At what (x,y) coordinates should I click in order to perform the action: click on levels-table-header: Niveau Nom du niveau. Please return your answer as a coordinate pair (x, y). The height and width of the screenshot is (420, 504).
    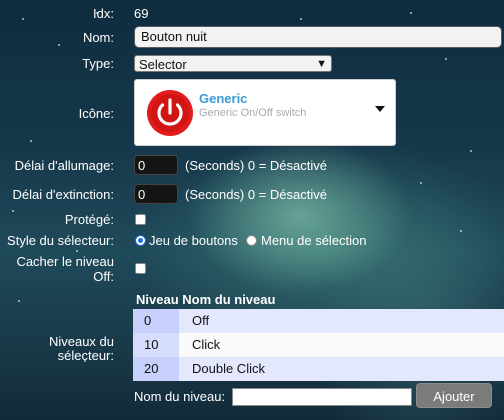
    Looking at the image, I should click on (205, 299).